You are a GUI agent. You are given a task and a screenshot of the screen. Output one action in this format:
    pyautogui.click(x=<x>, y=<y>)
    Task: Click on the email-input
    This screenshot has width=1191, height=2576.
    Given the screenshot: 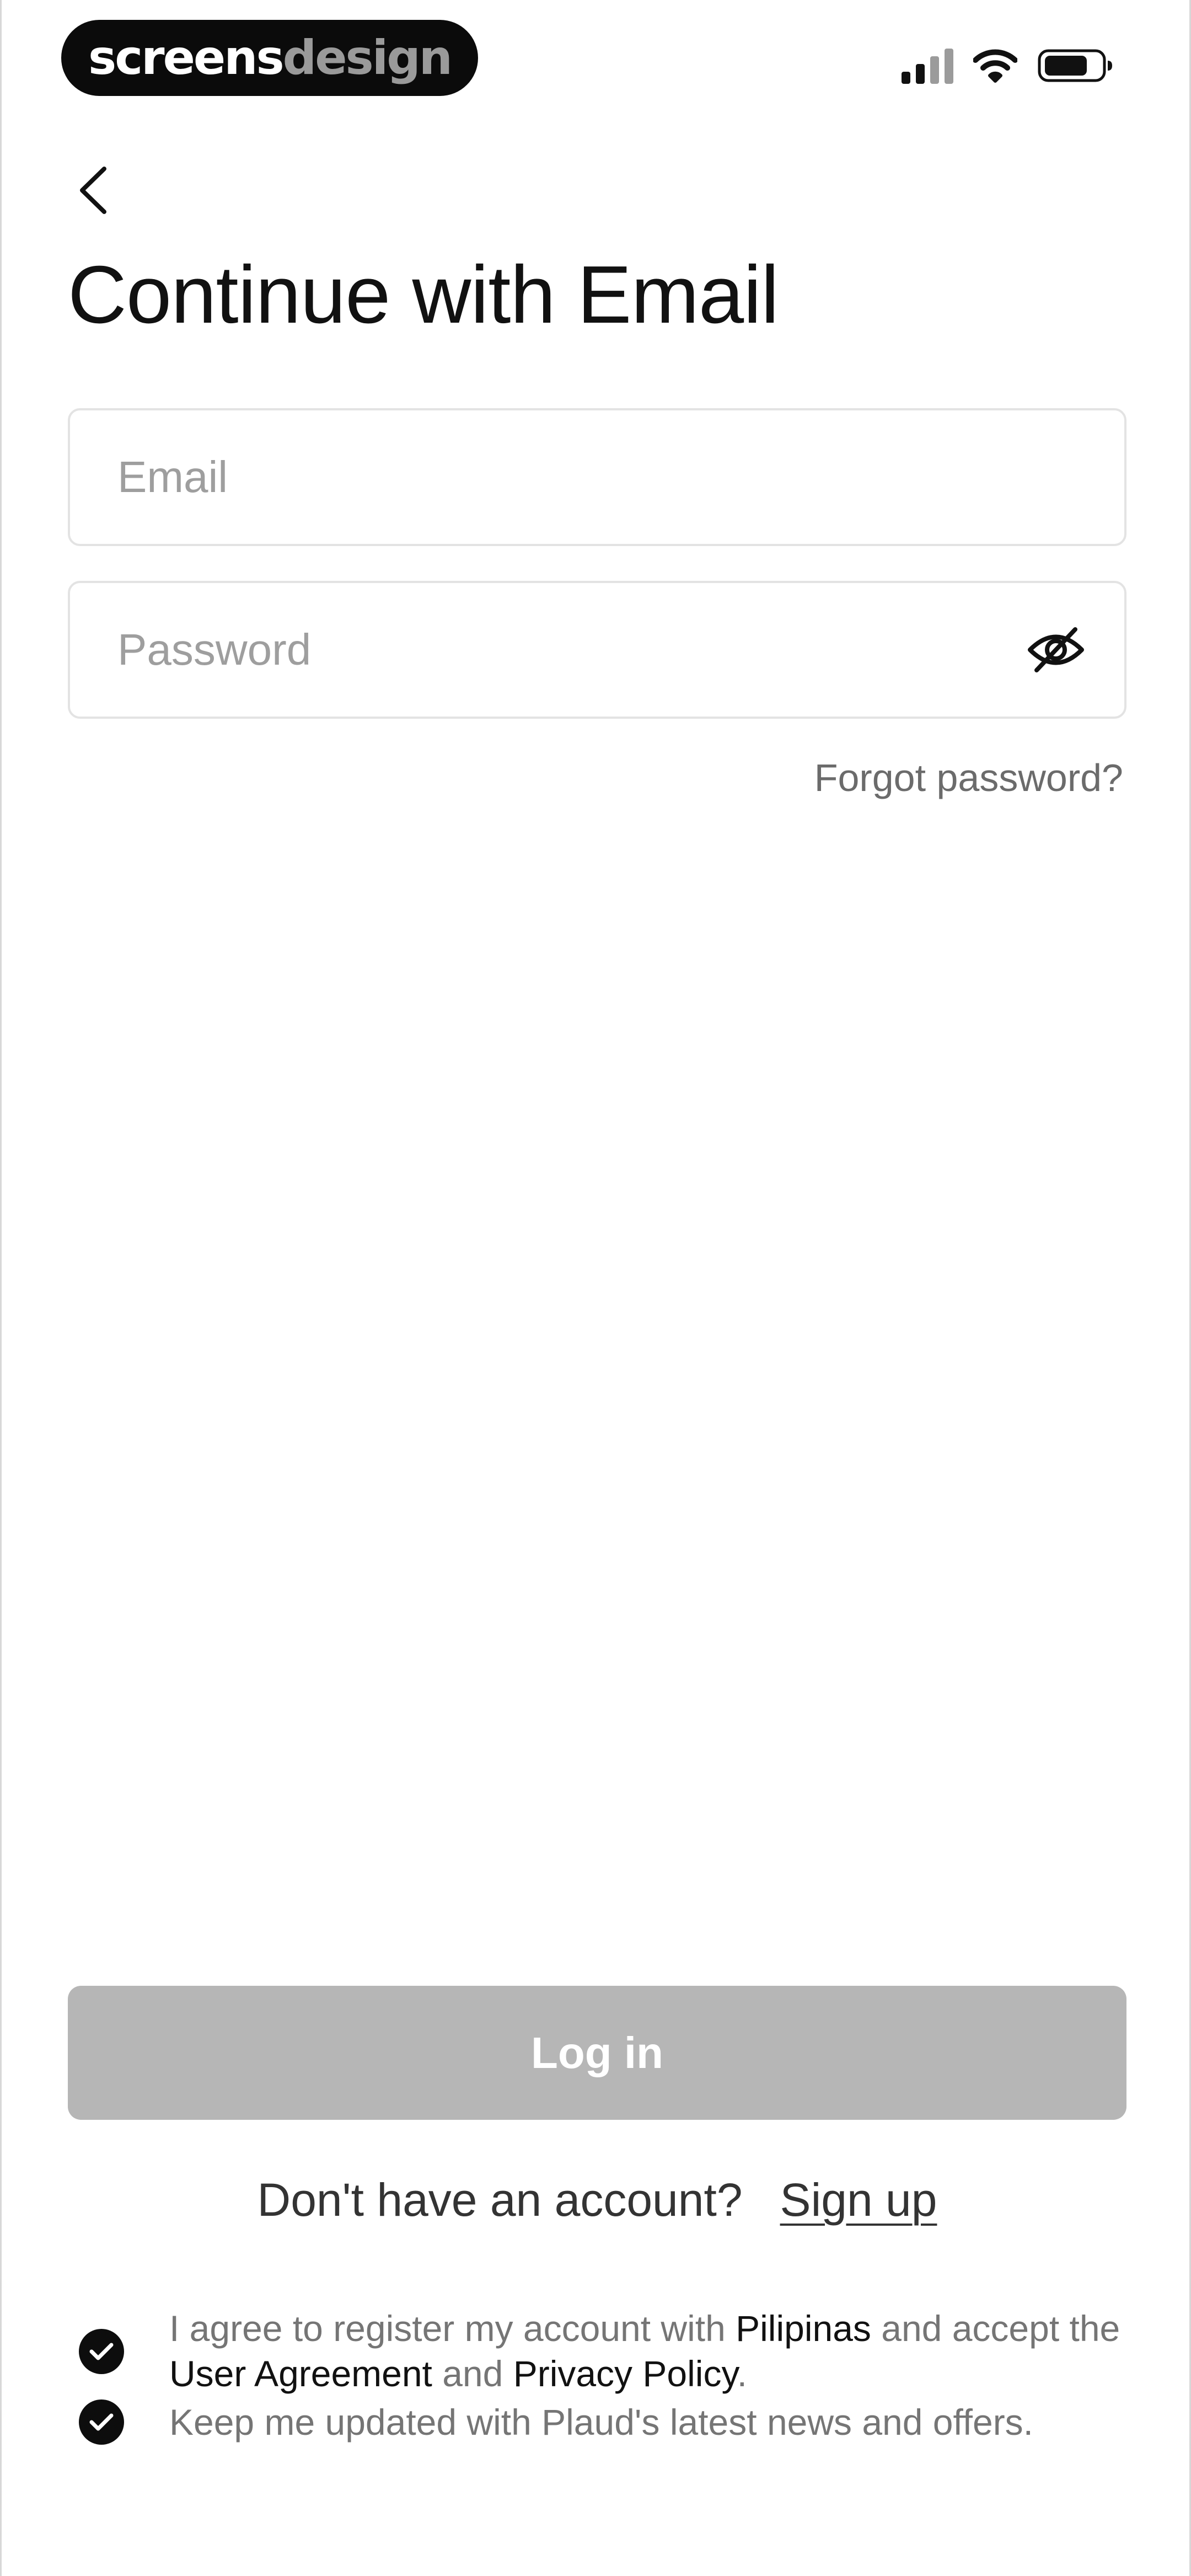 What is the action you would take?
    pyautogui.click(x=620, y=477)
    